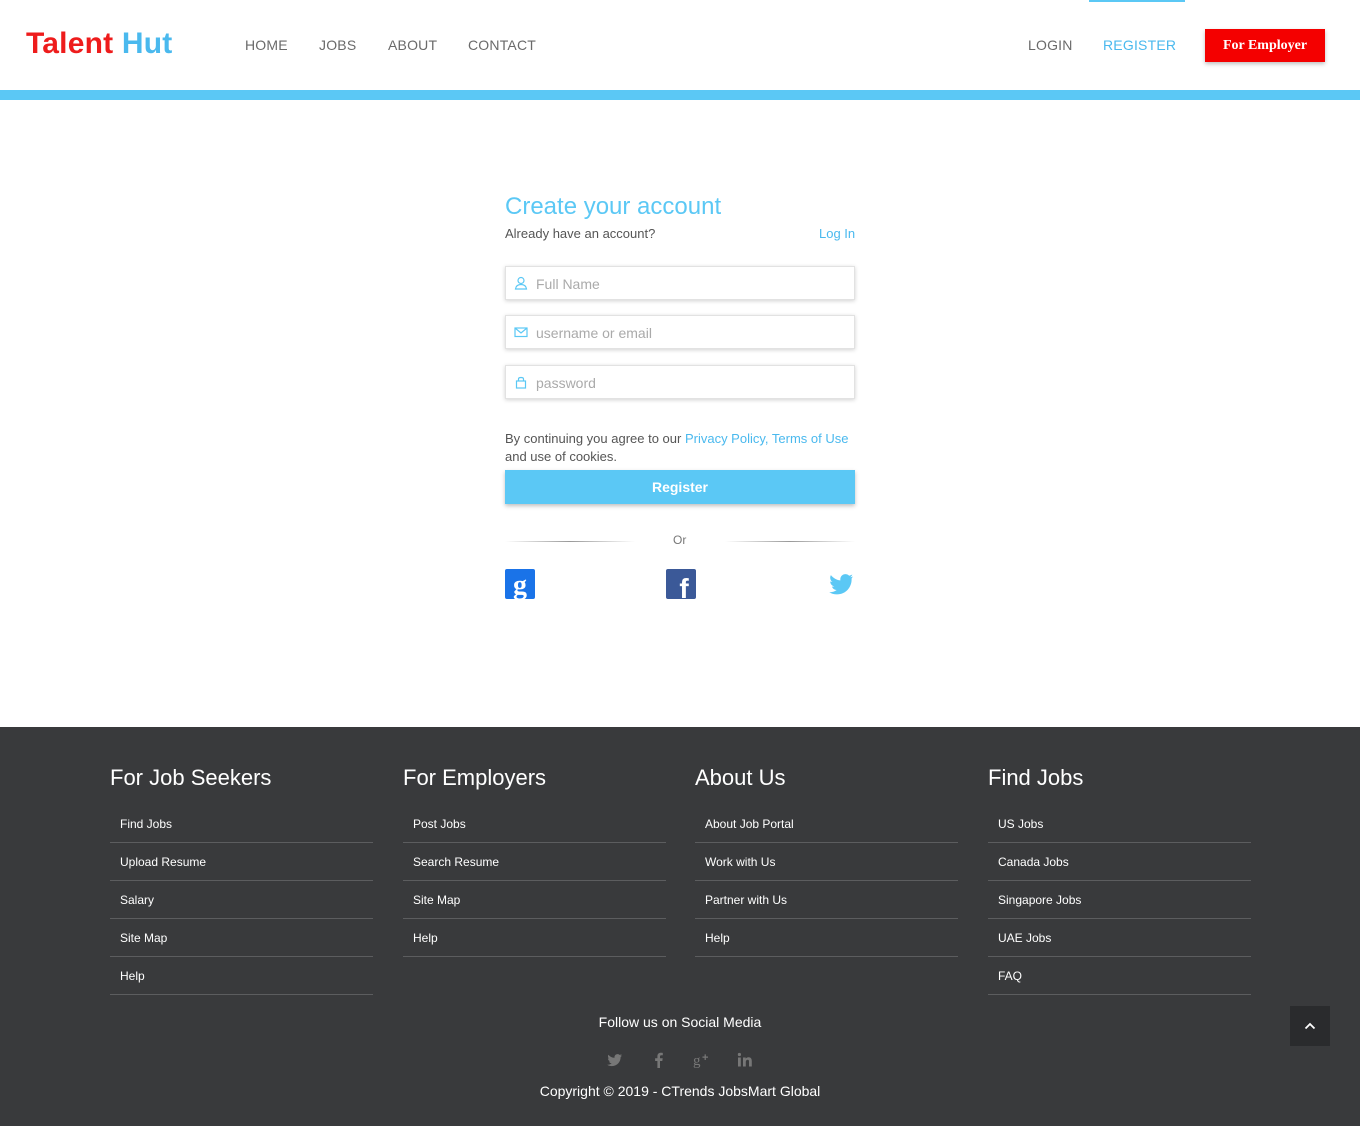 This screenshot has width=1360, height=1126. Describe the element at coordinates (1119, 862) in the screenshot. I see `footer-link: Canada Jobs` at that location.